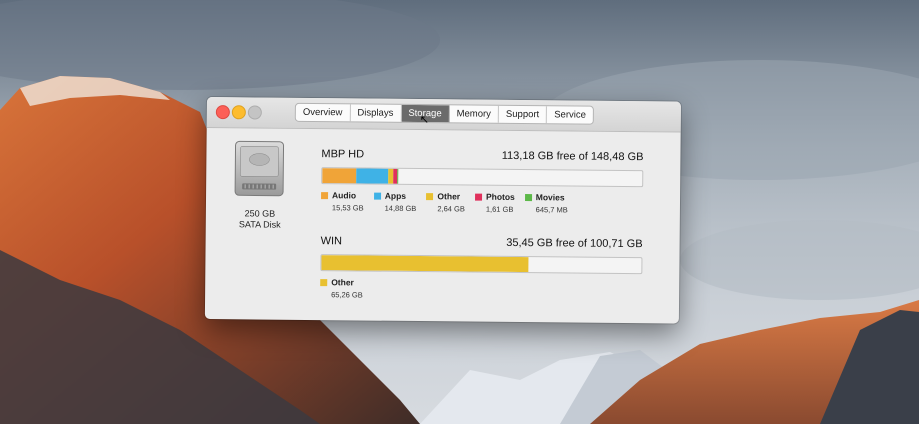  I want to click on legend-item-movies: Movies 645,7 MB, so click(546, 203).